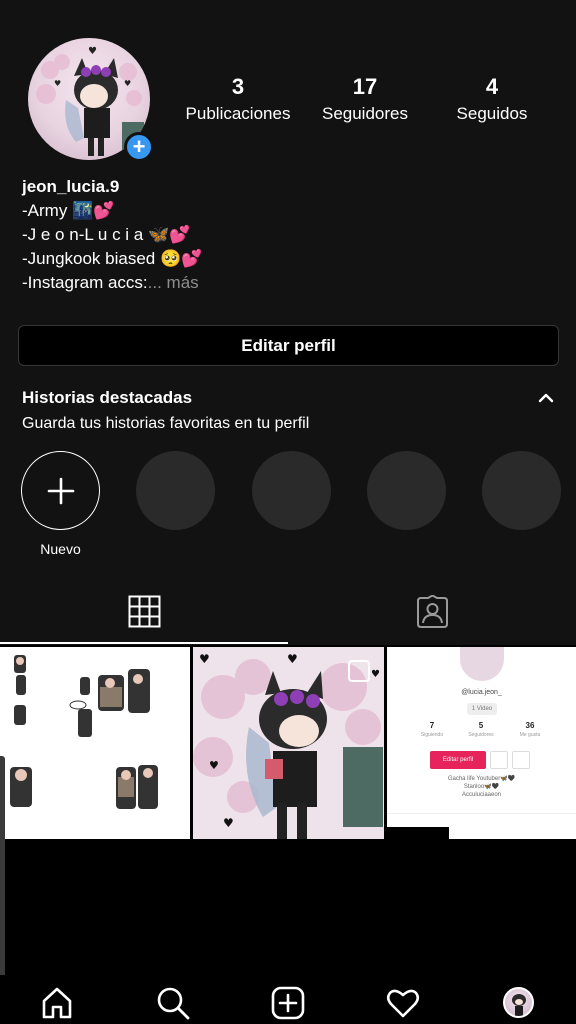  Describe the element at coordinates (68, 210) in the screenshot. I see `bio-line-1: -Army 🌃💕` at that location.